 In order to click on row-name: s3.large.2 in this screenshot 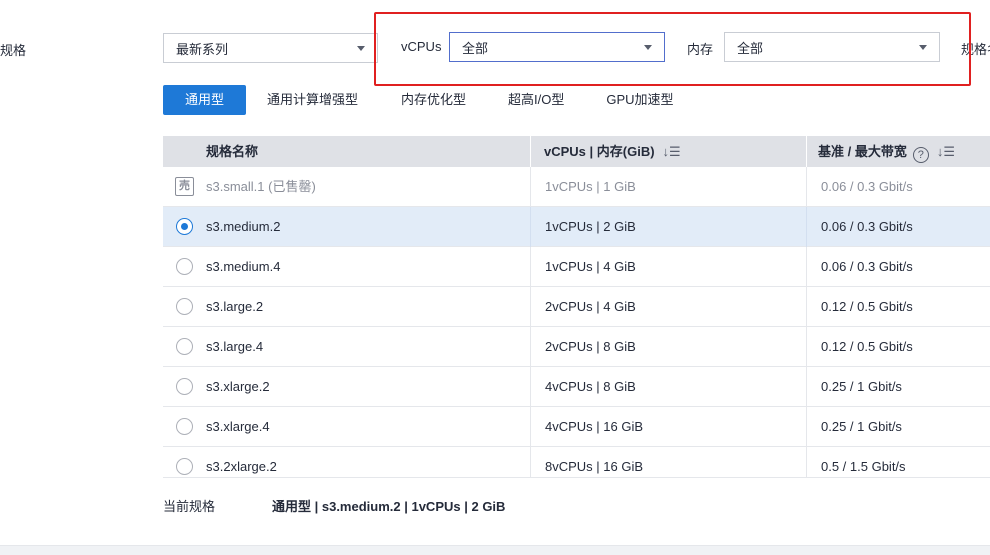, I will do `click(235, 306)`.